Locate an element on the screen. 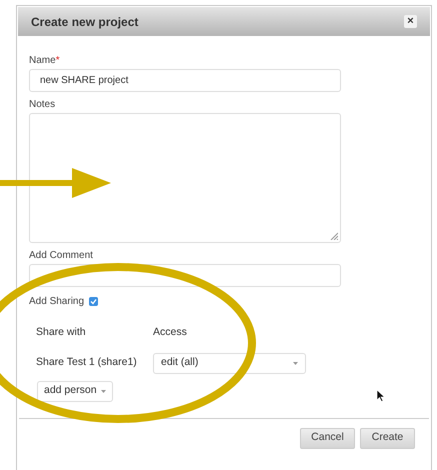  column-header: Access is located at coordinates (170, 332).